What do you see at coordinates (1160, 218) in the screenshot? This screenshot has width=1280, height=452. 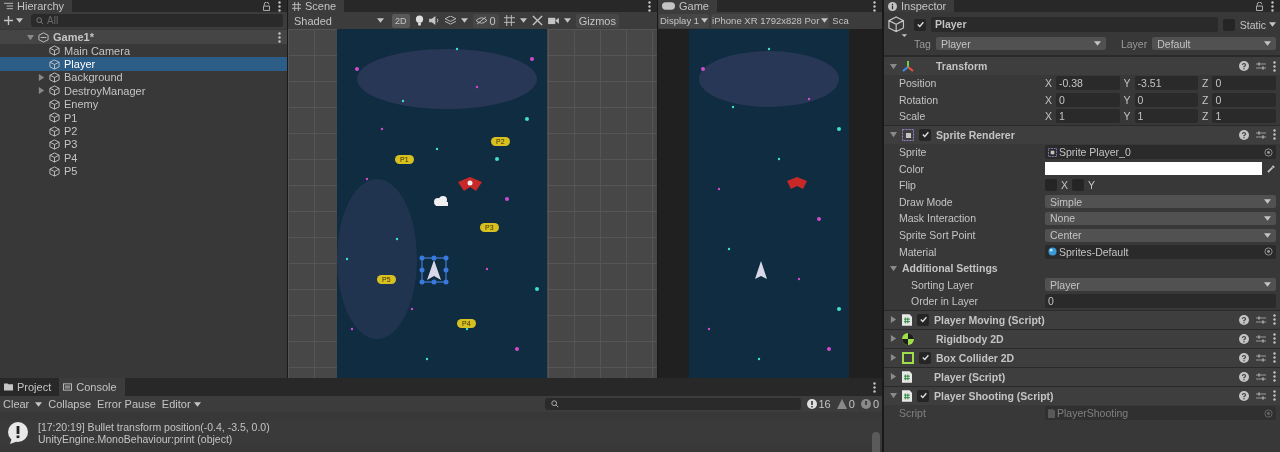 I see `dropdown: None` at bounding box center [1160, 218].